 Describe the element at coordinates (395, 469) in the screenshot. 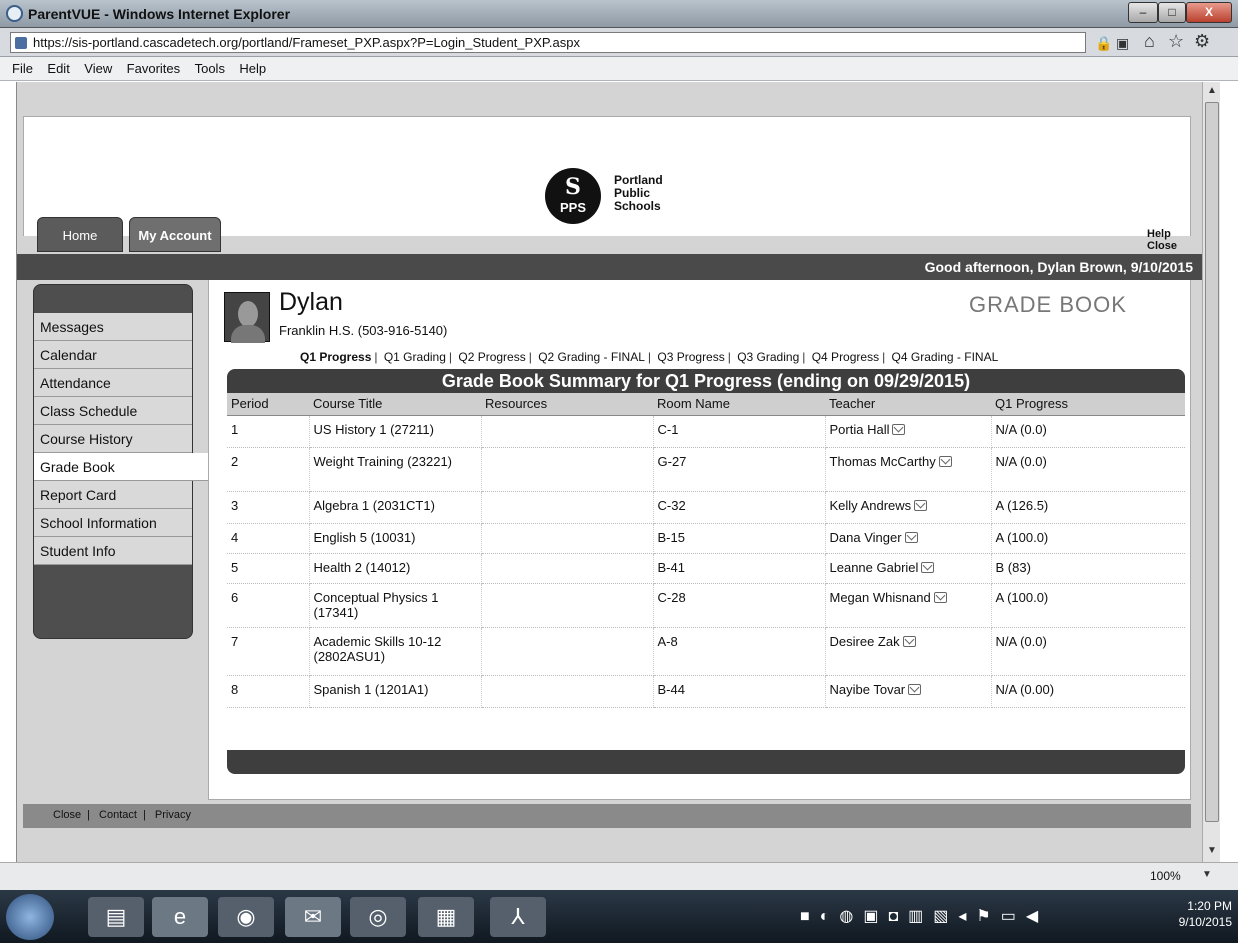

I see `course-link: Weight Training (23221)` at that location.